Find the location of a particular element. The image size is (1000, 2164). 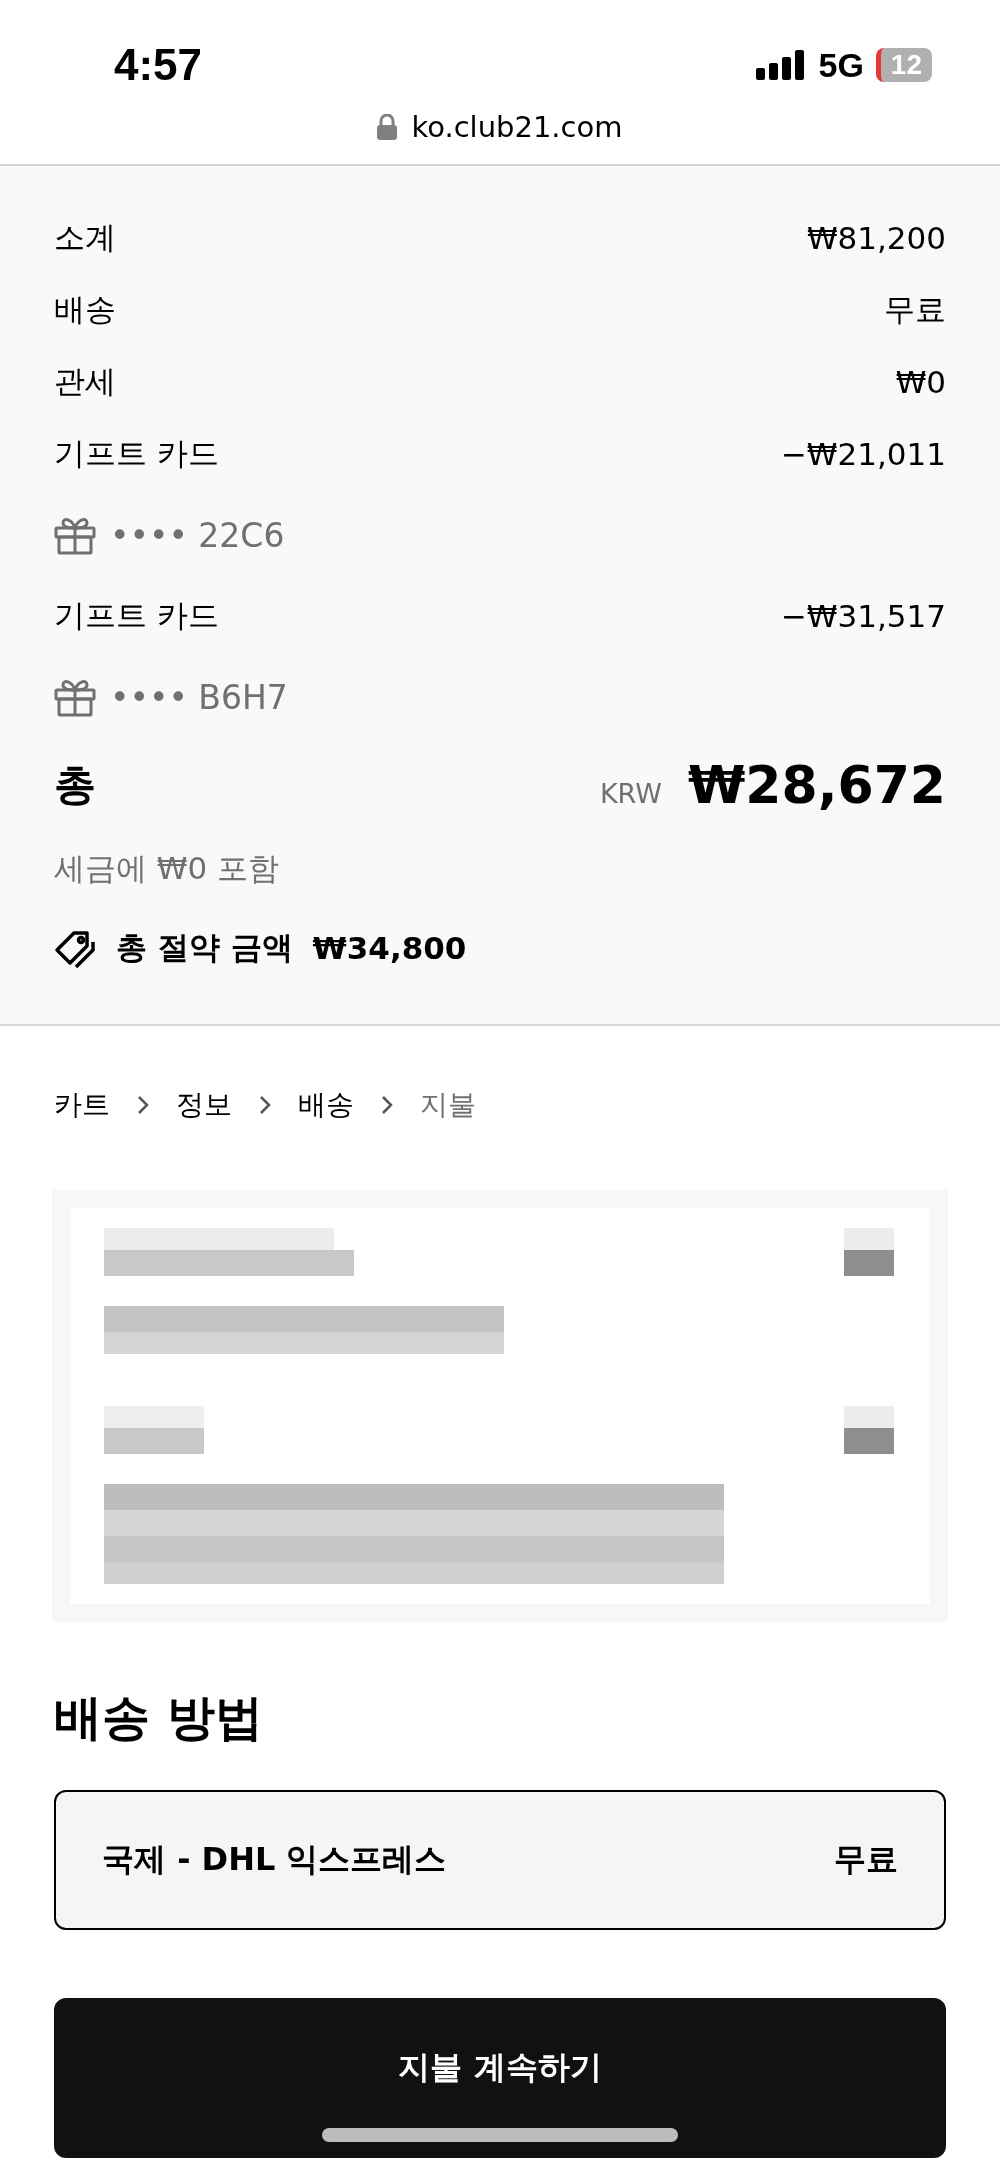

url-text: ko.club21.com is located at coordinates (517, 127).